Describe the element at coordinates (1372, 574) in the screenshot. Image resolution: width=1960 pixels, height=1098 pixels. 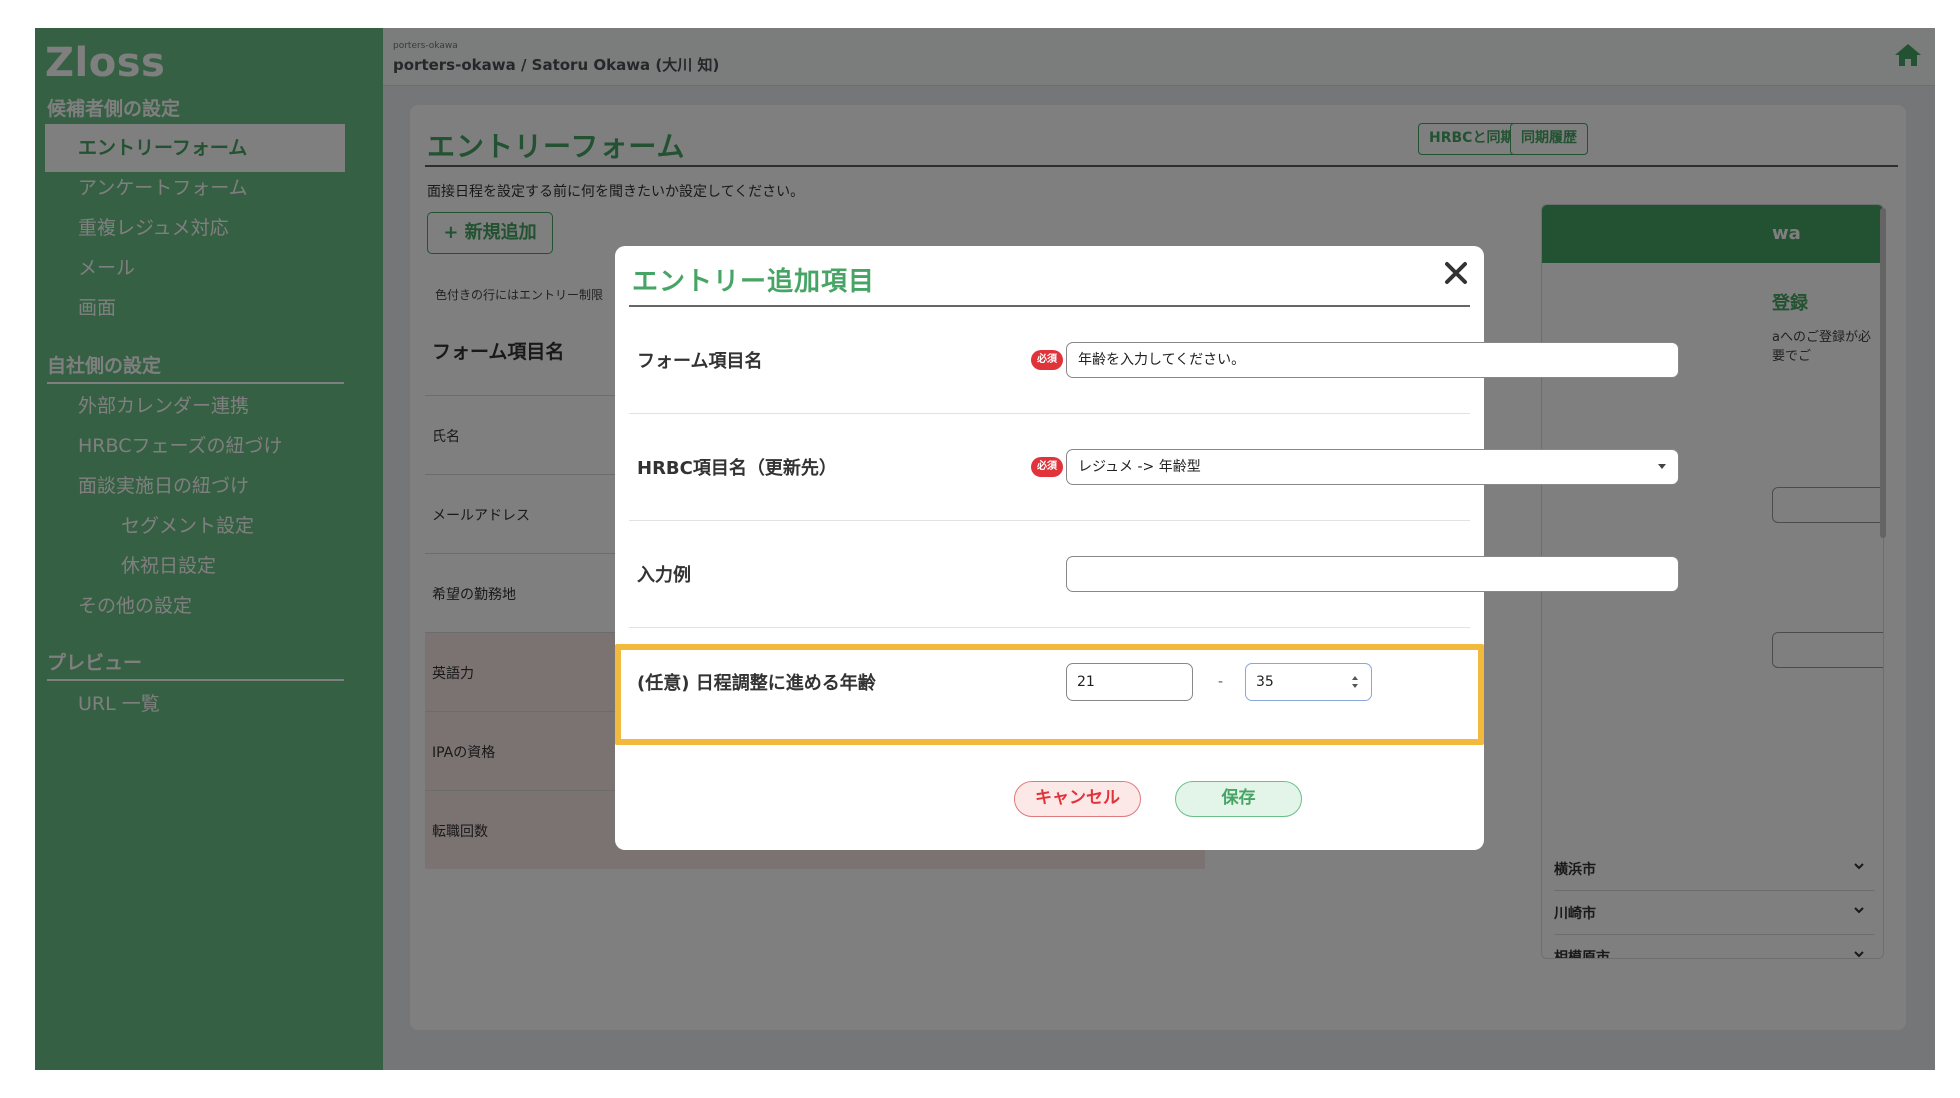
I see `example-input` at that location.